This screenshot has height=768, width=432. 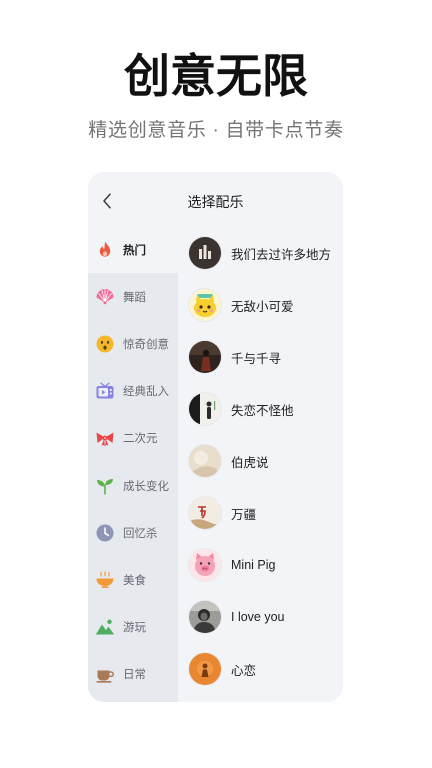 I want to click on song-row: 心恋, so click(x=260, y=669).